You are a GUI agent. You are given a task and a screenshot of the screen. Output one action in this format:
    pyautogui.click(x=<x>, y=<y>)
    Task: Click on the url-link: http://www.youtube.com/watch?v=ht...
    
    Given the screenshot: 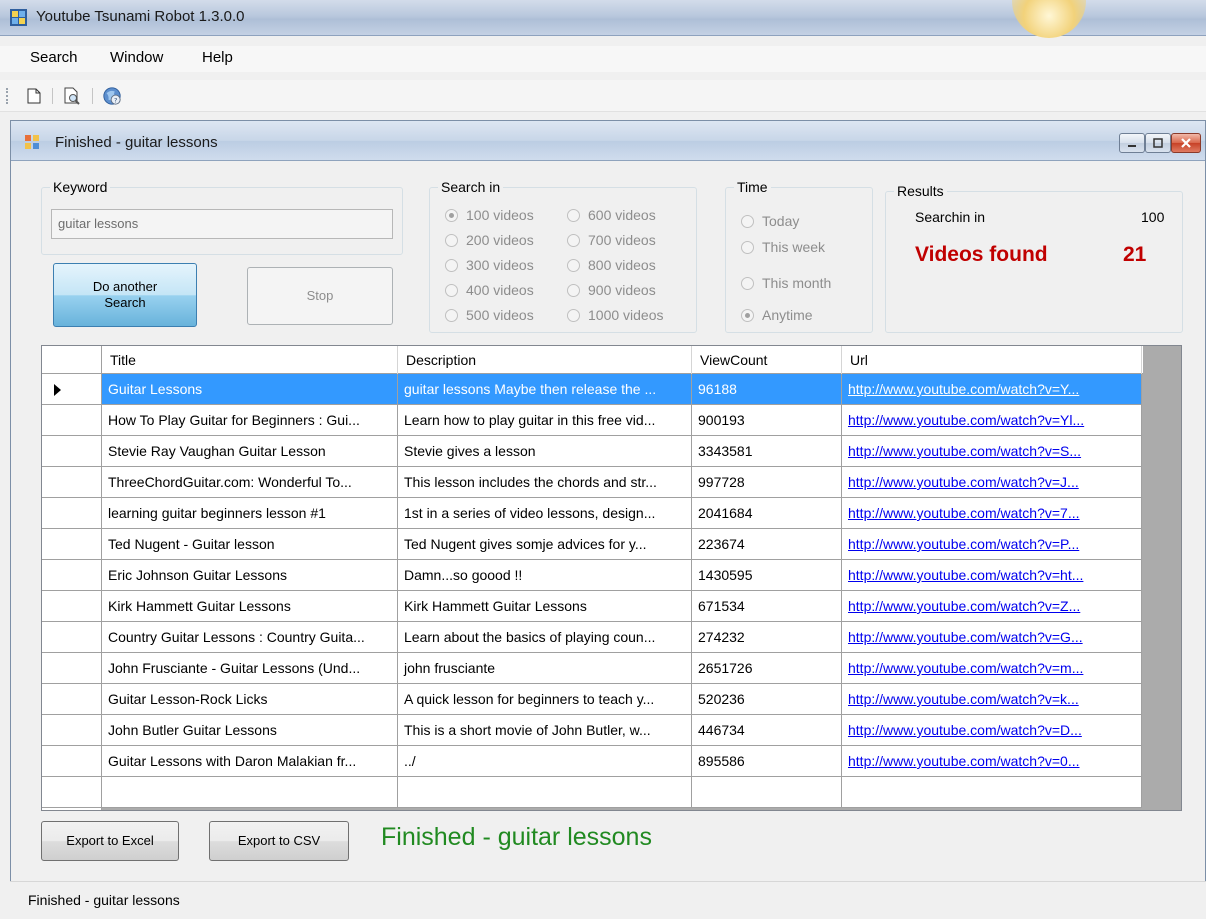 What is the action you would take?
    pyautogui.click(x=965, y=575)
    